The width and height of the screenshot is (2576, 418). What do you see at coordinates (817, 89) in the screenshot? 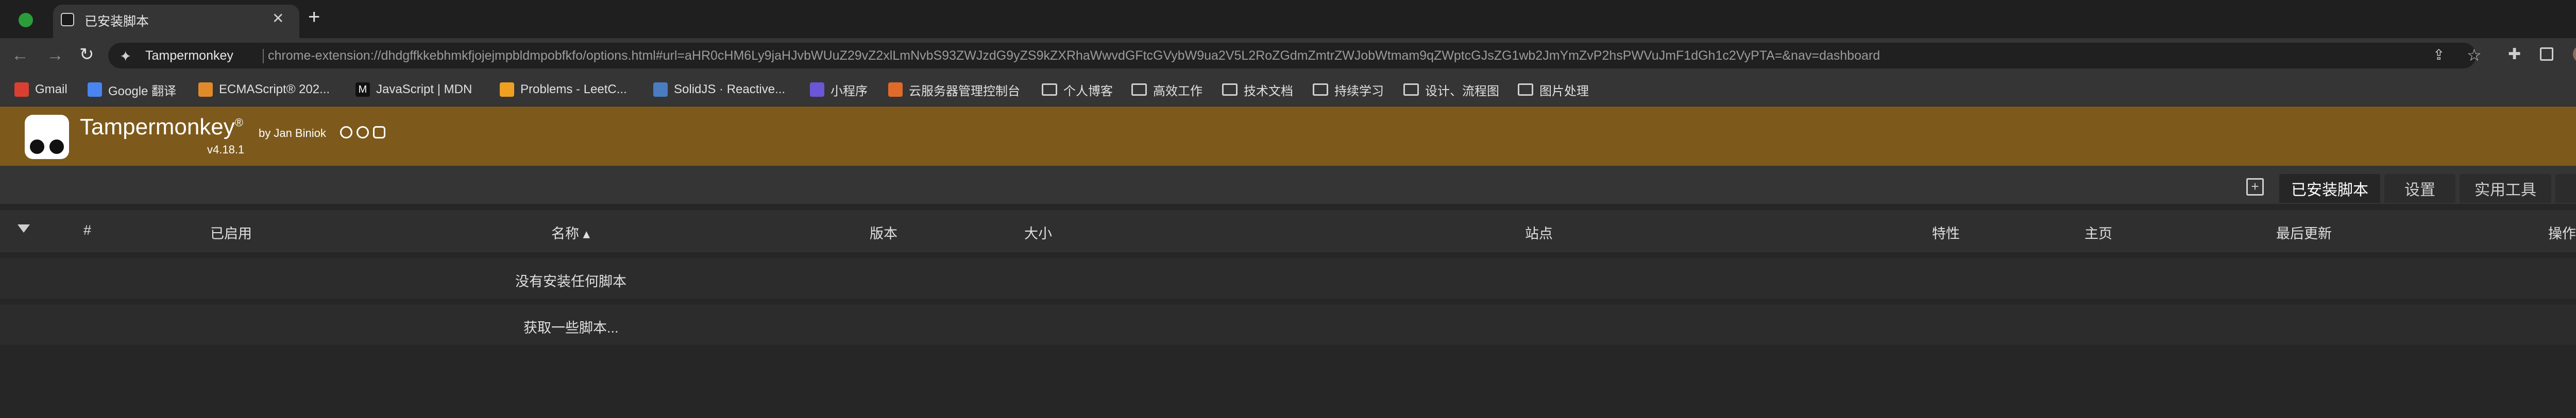
I see `mini-program-icon` at bounding box center [817, 89].